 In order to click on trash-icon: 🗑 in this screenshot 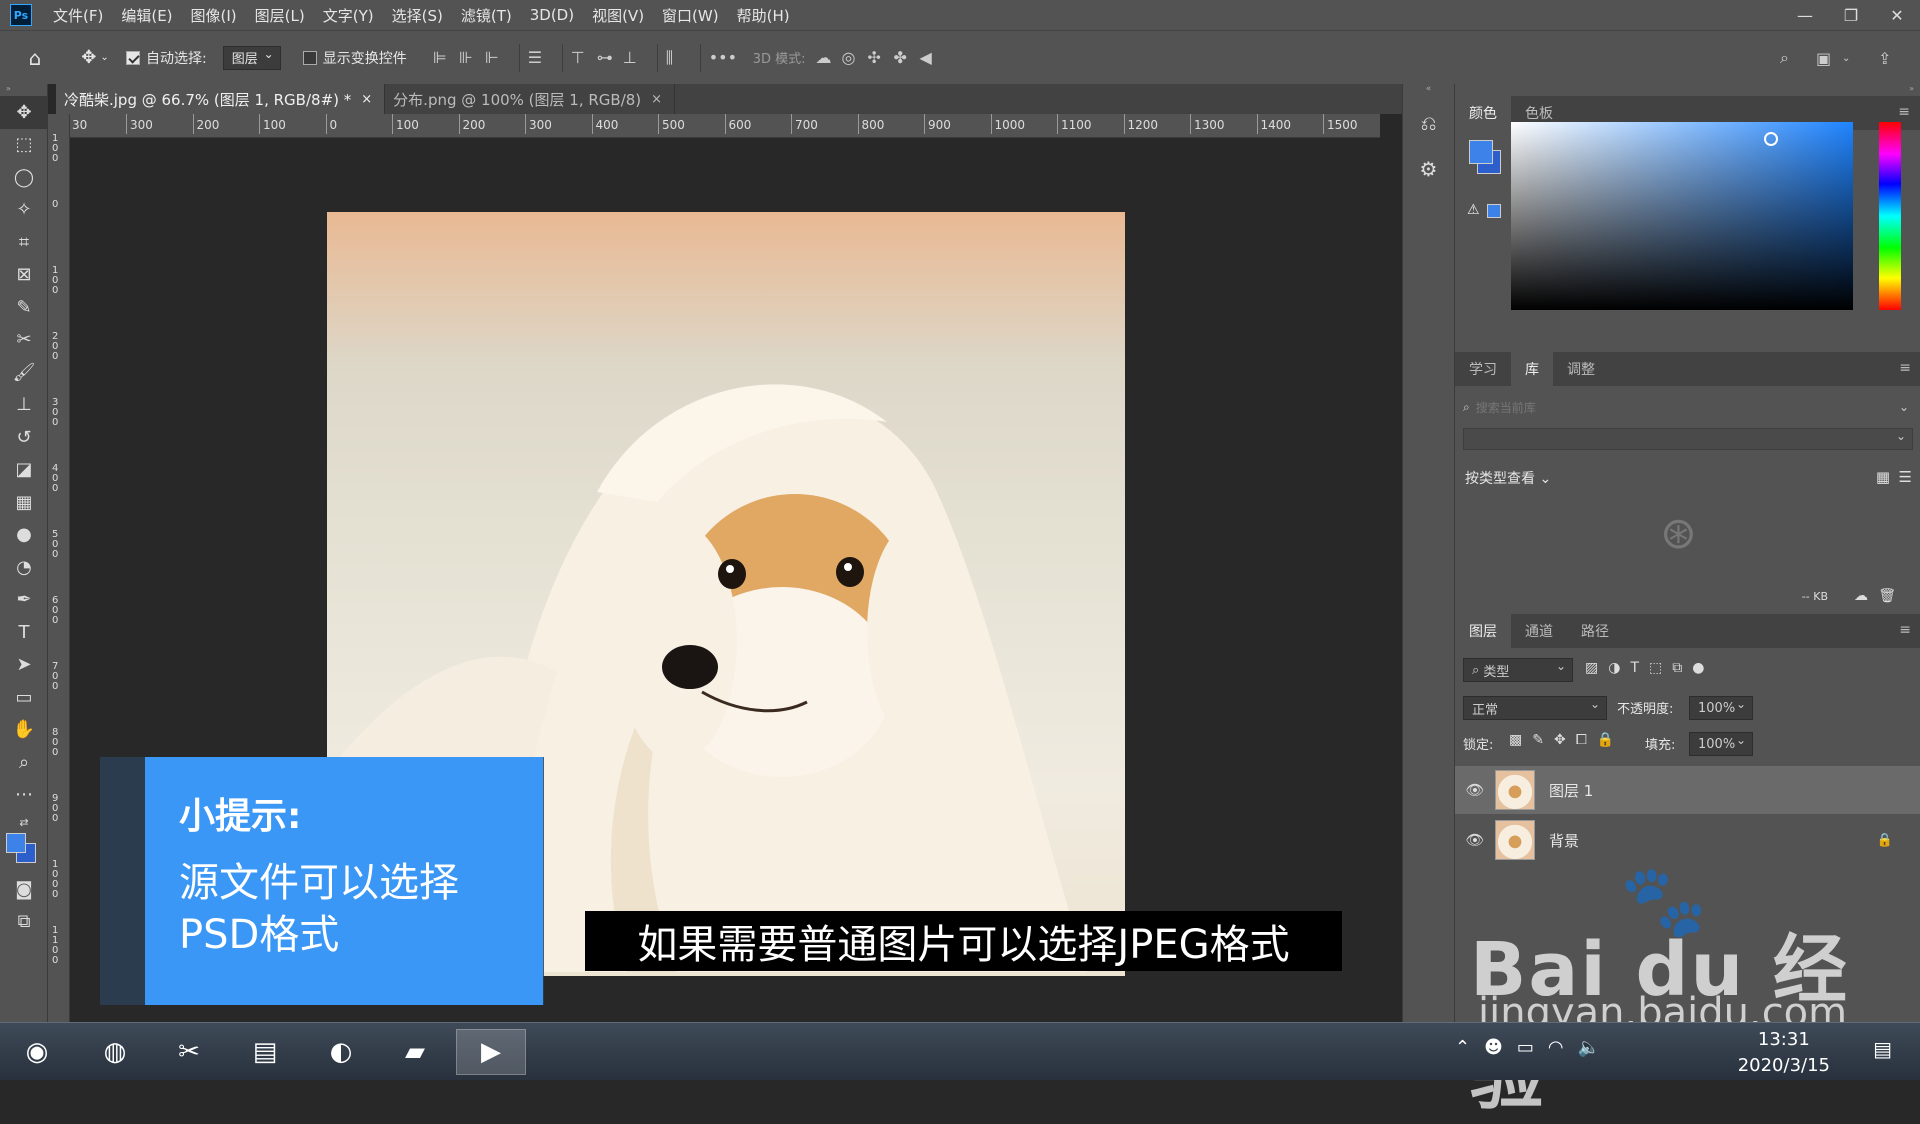, I will do `click(1887, 596)`.